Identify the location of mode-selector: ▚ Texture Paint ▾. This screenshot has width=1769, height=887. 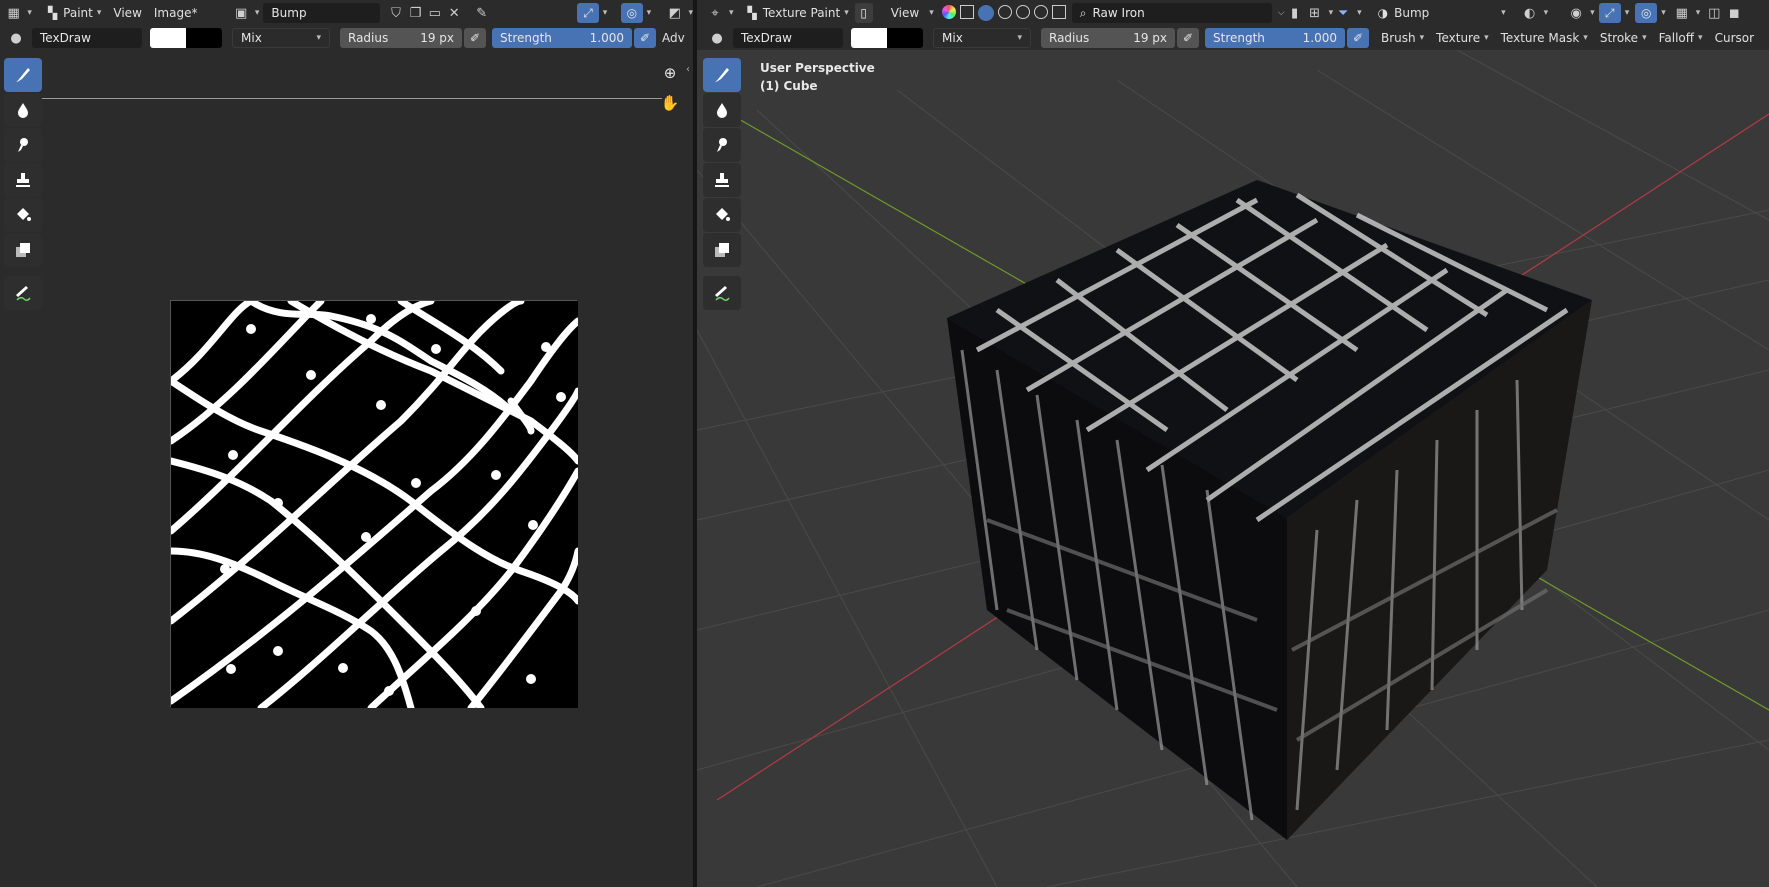
(798, 13).